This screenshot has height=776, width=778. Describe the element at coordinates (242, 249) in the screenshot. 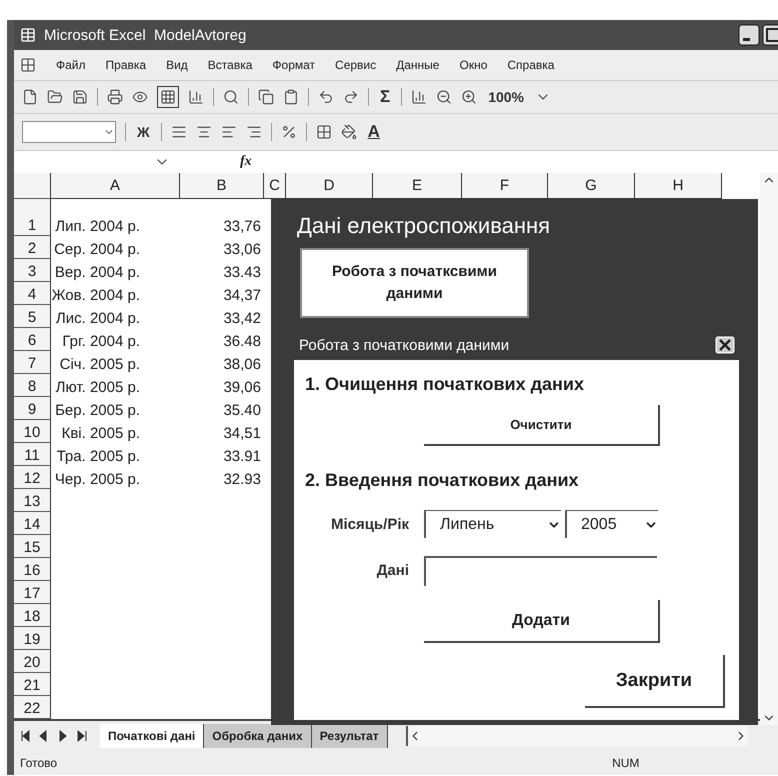

I see `value-cell: 33,06` at that location.